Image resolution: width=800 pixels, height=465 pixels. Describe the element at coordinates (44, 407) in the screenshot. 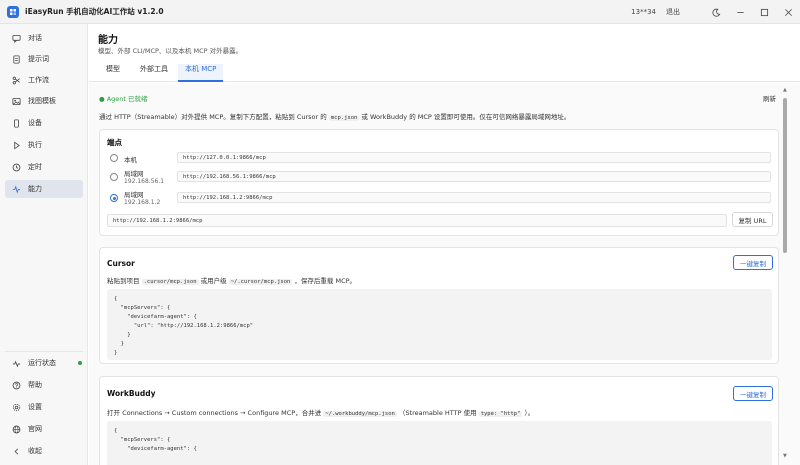

I see `sidebar-item-settings: 设置` at that location.